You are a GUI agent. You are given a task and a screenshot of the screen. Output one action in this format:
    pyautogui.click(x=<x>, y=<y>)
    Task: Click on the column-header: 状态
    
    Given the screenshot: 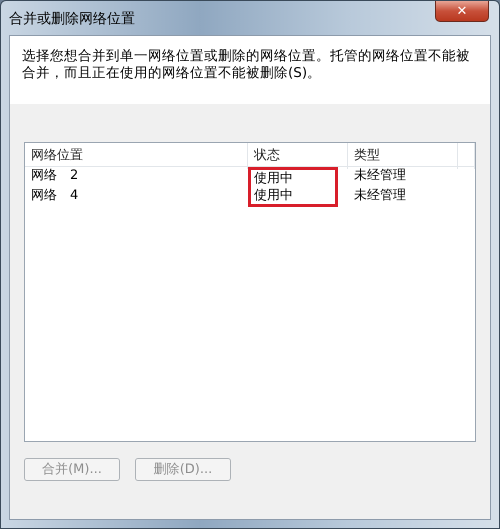 What is the action you would take?
    pyautogui.click(x=298, y=155)
    